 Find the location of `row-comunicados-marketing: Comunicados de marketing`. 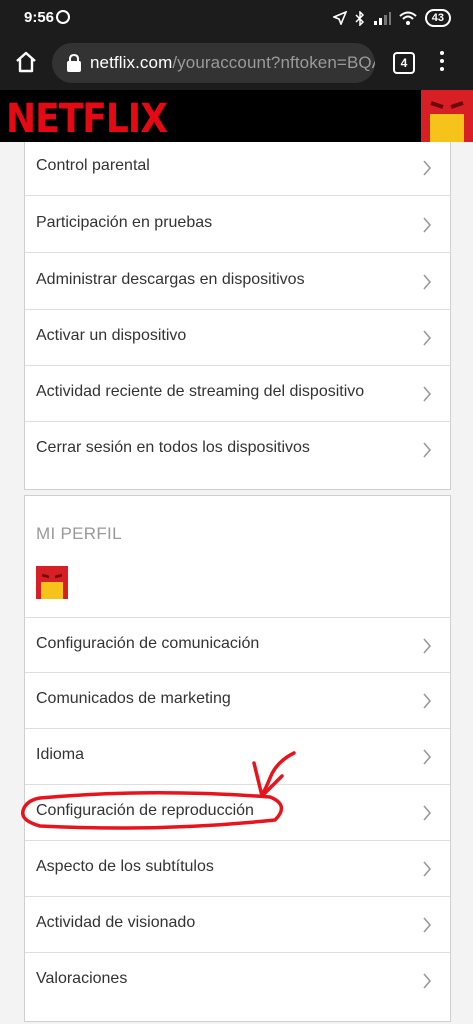

row-comunicados-marketing: Comunicados de marketing is located at coordinates (237, 701).